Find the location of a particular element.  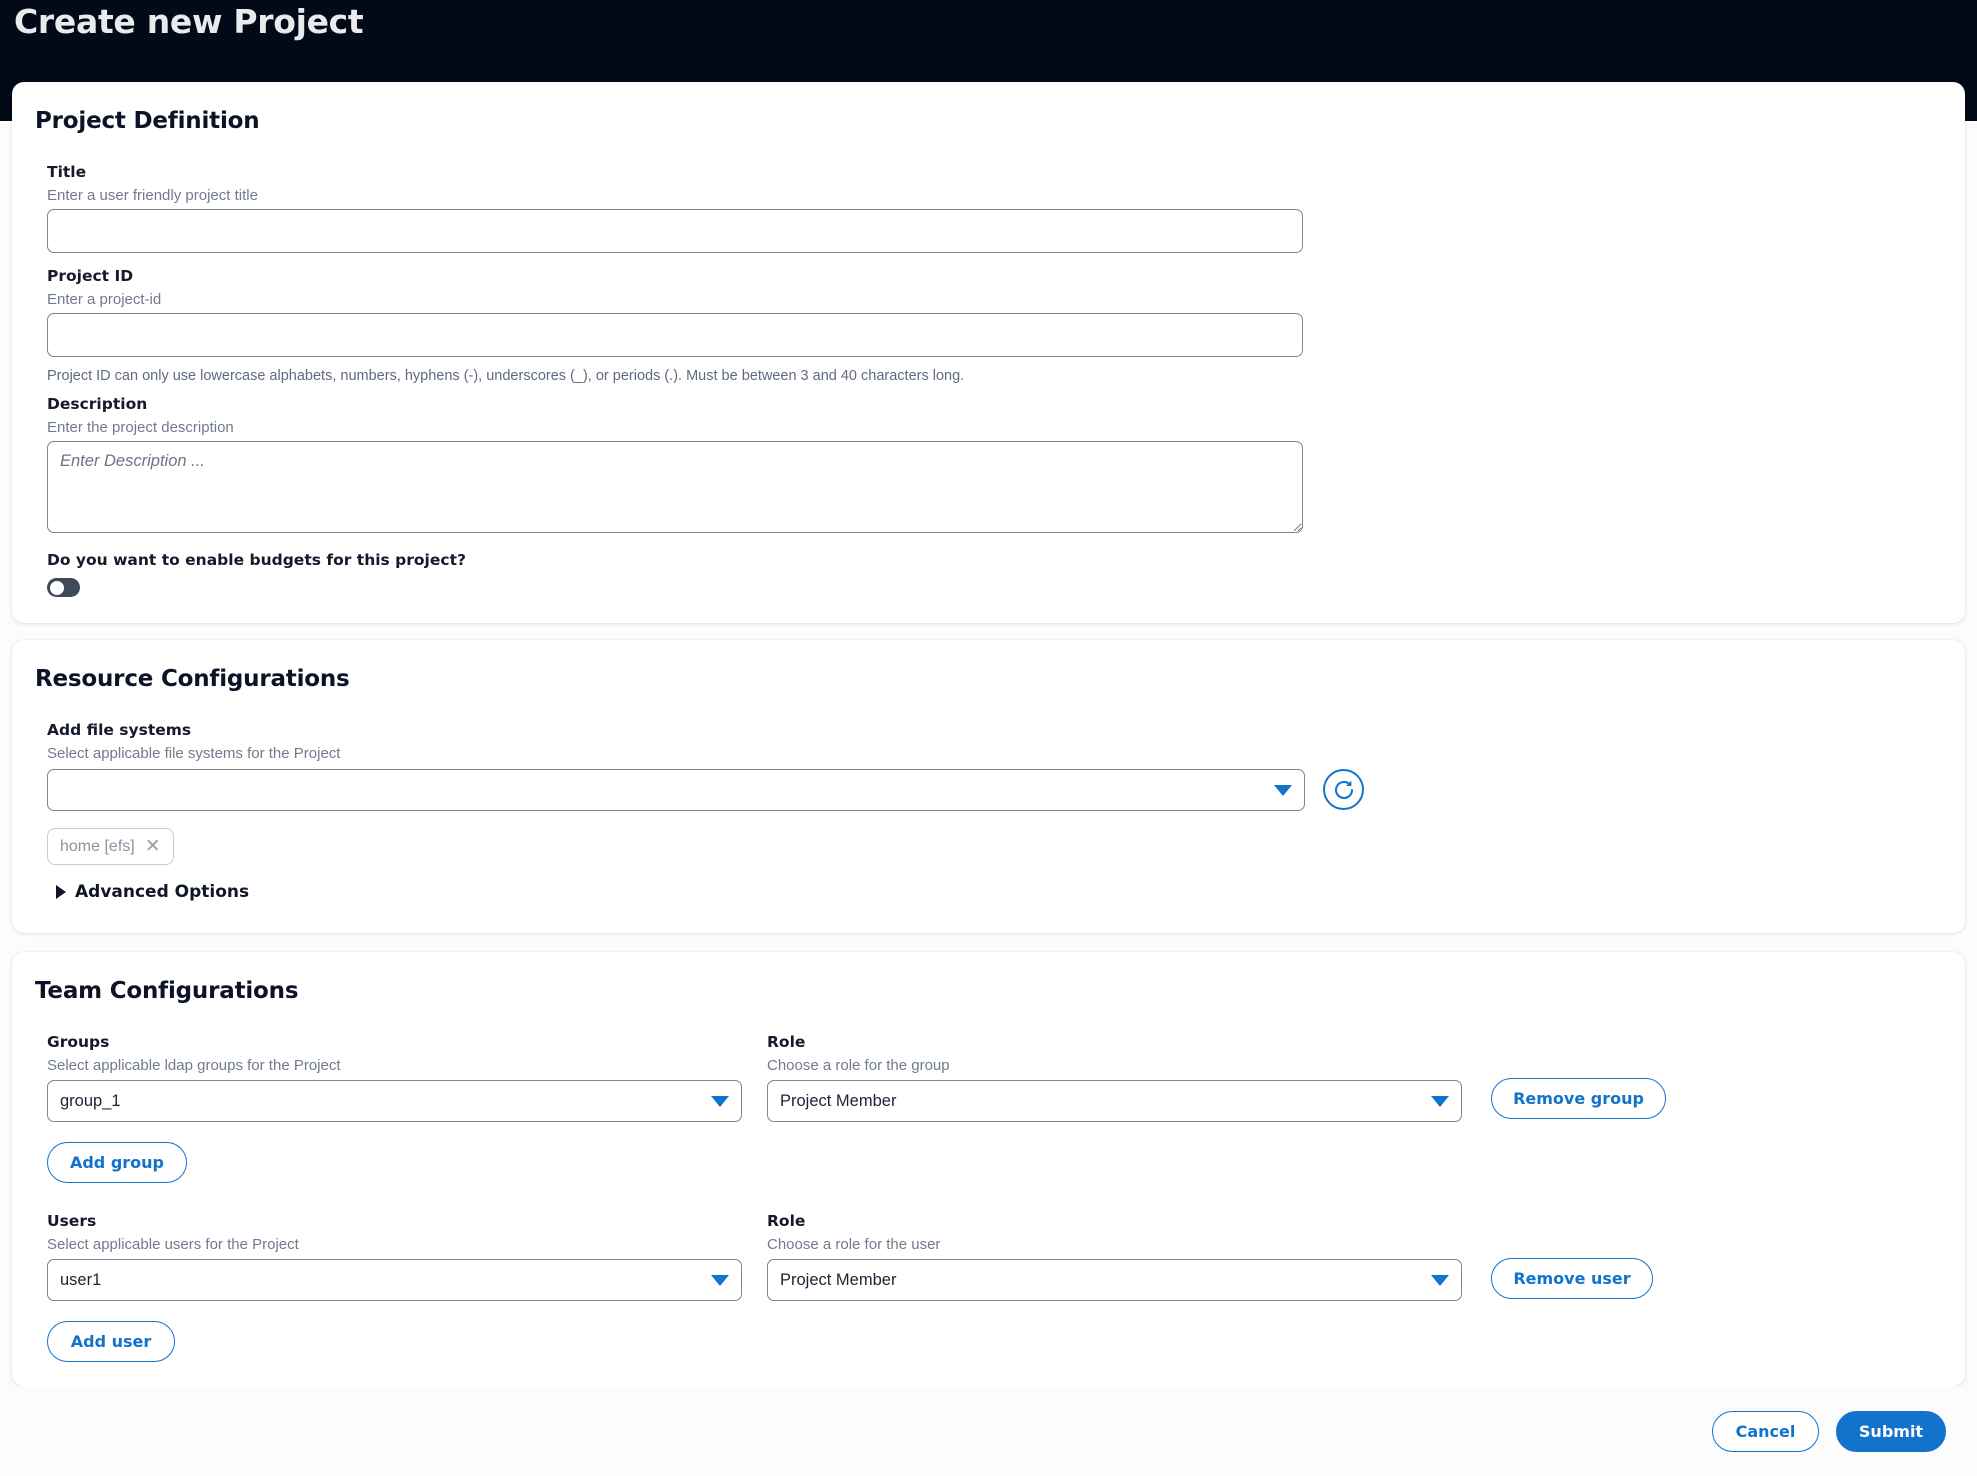

footer-bar: Cancel Submit is located at coordinates (988, 1431).